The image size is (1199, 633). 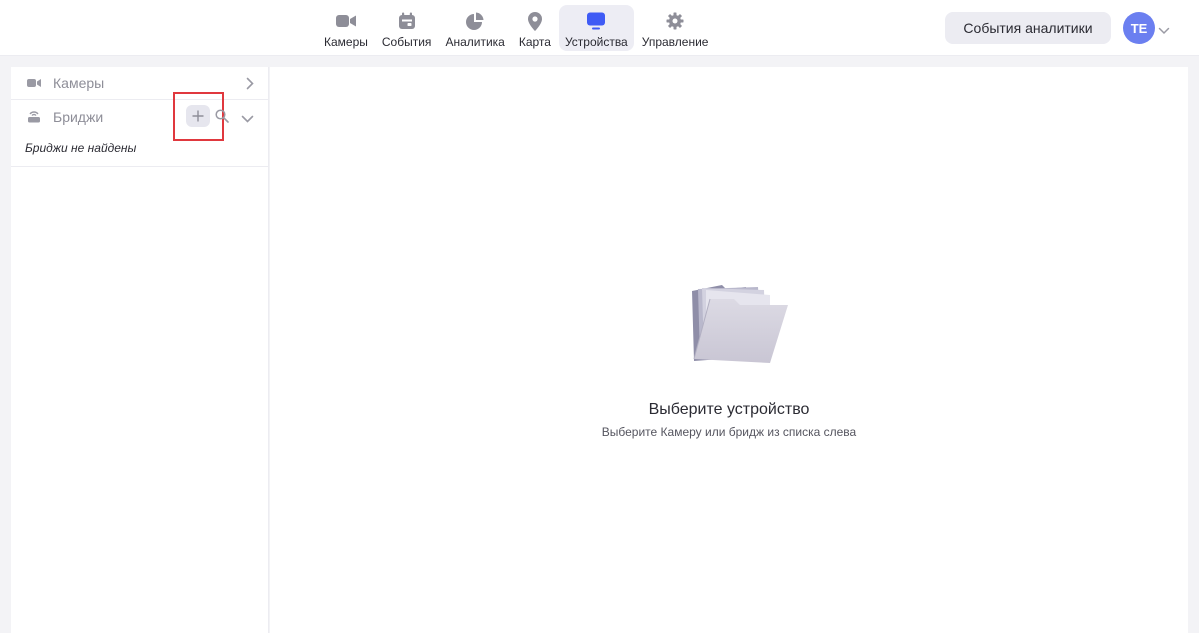 I want to click on monitor-icon, so click(x=596, y=21).